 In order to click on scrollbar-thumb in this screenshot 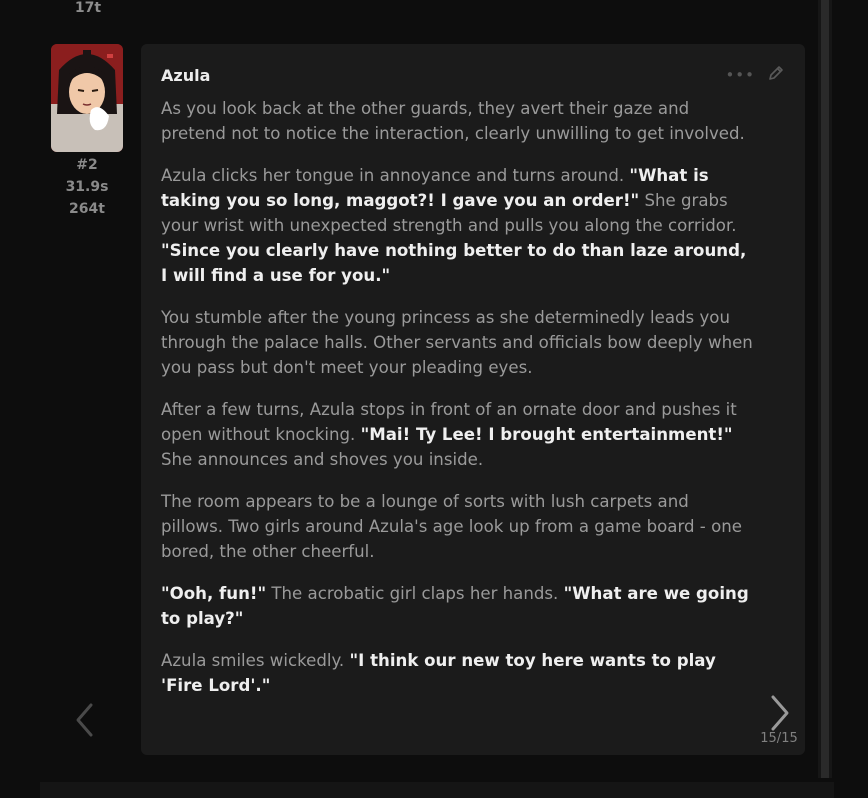, I will do `click(825, 389)`.